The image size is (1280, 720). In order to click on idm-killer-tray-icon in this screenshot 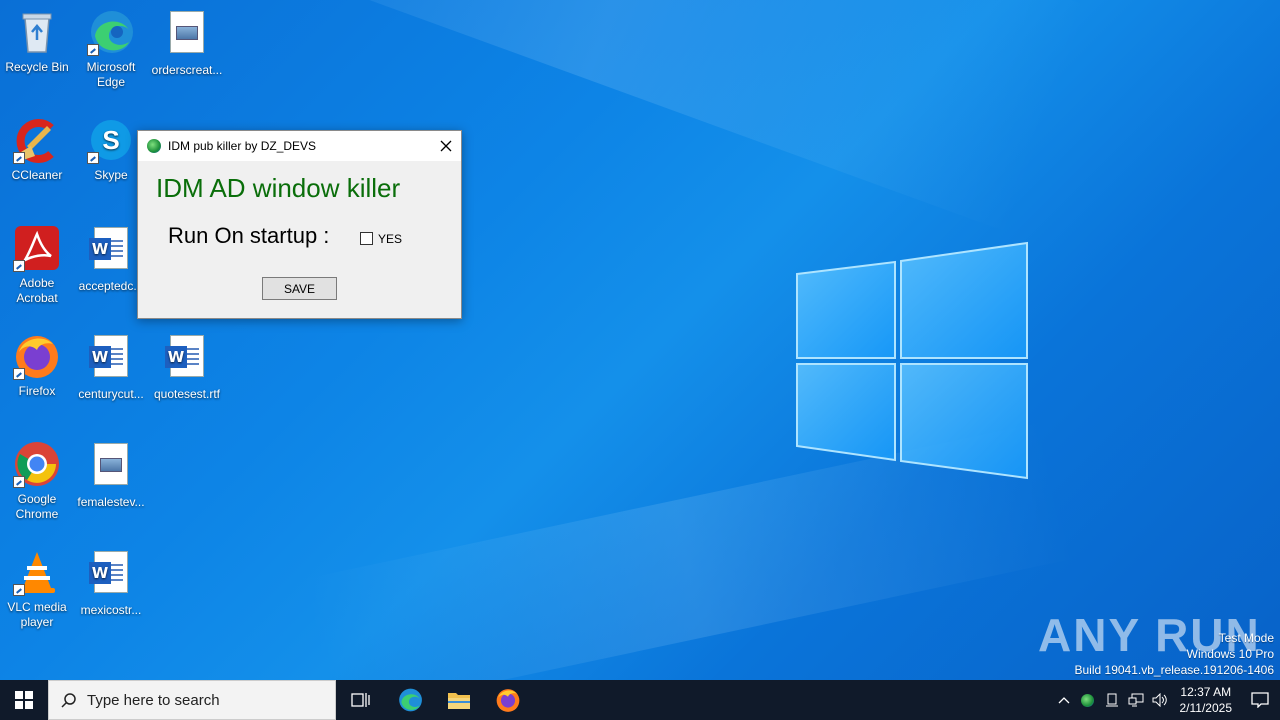, I will do `click(1087, 700)`.